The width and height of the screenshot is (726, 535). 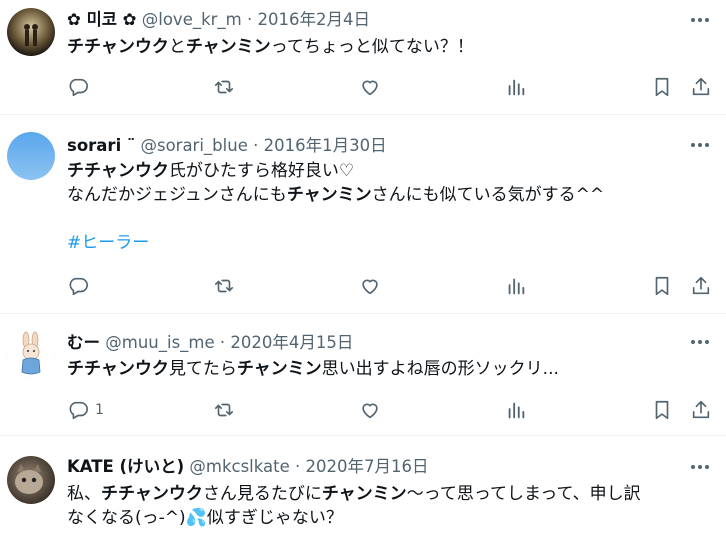 What do you see at coordinates (196, 518) in the screenshot?
I see `sweat-droplets-emoji: 💦` at bounding box center [196, 518].